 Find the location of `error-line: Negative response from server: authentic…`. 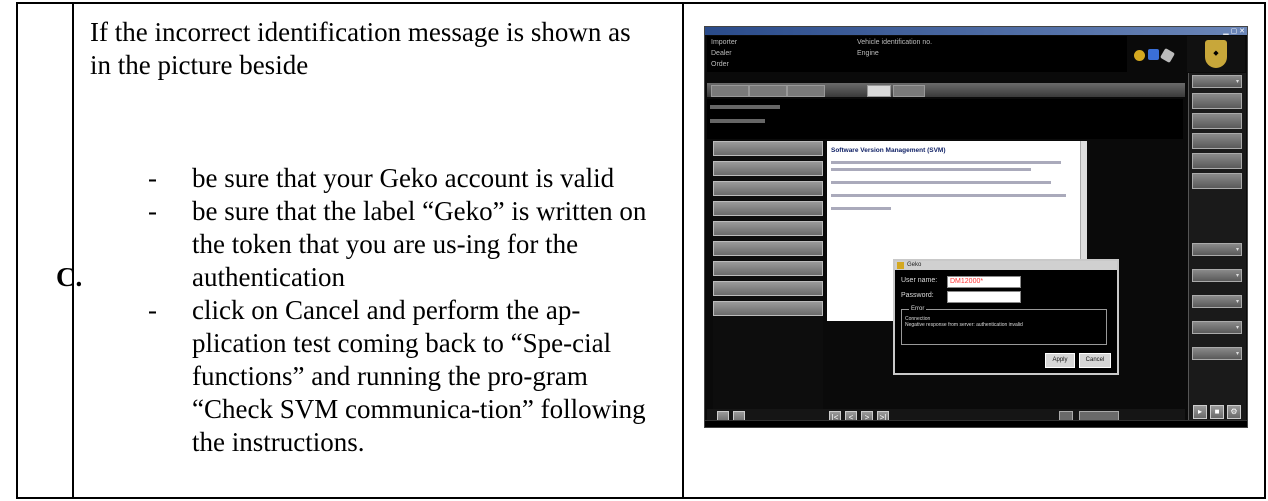

error-line: Negative response from server: authentic… is located at coordinates (964, 325).